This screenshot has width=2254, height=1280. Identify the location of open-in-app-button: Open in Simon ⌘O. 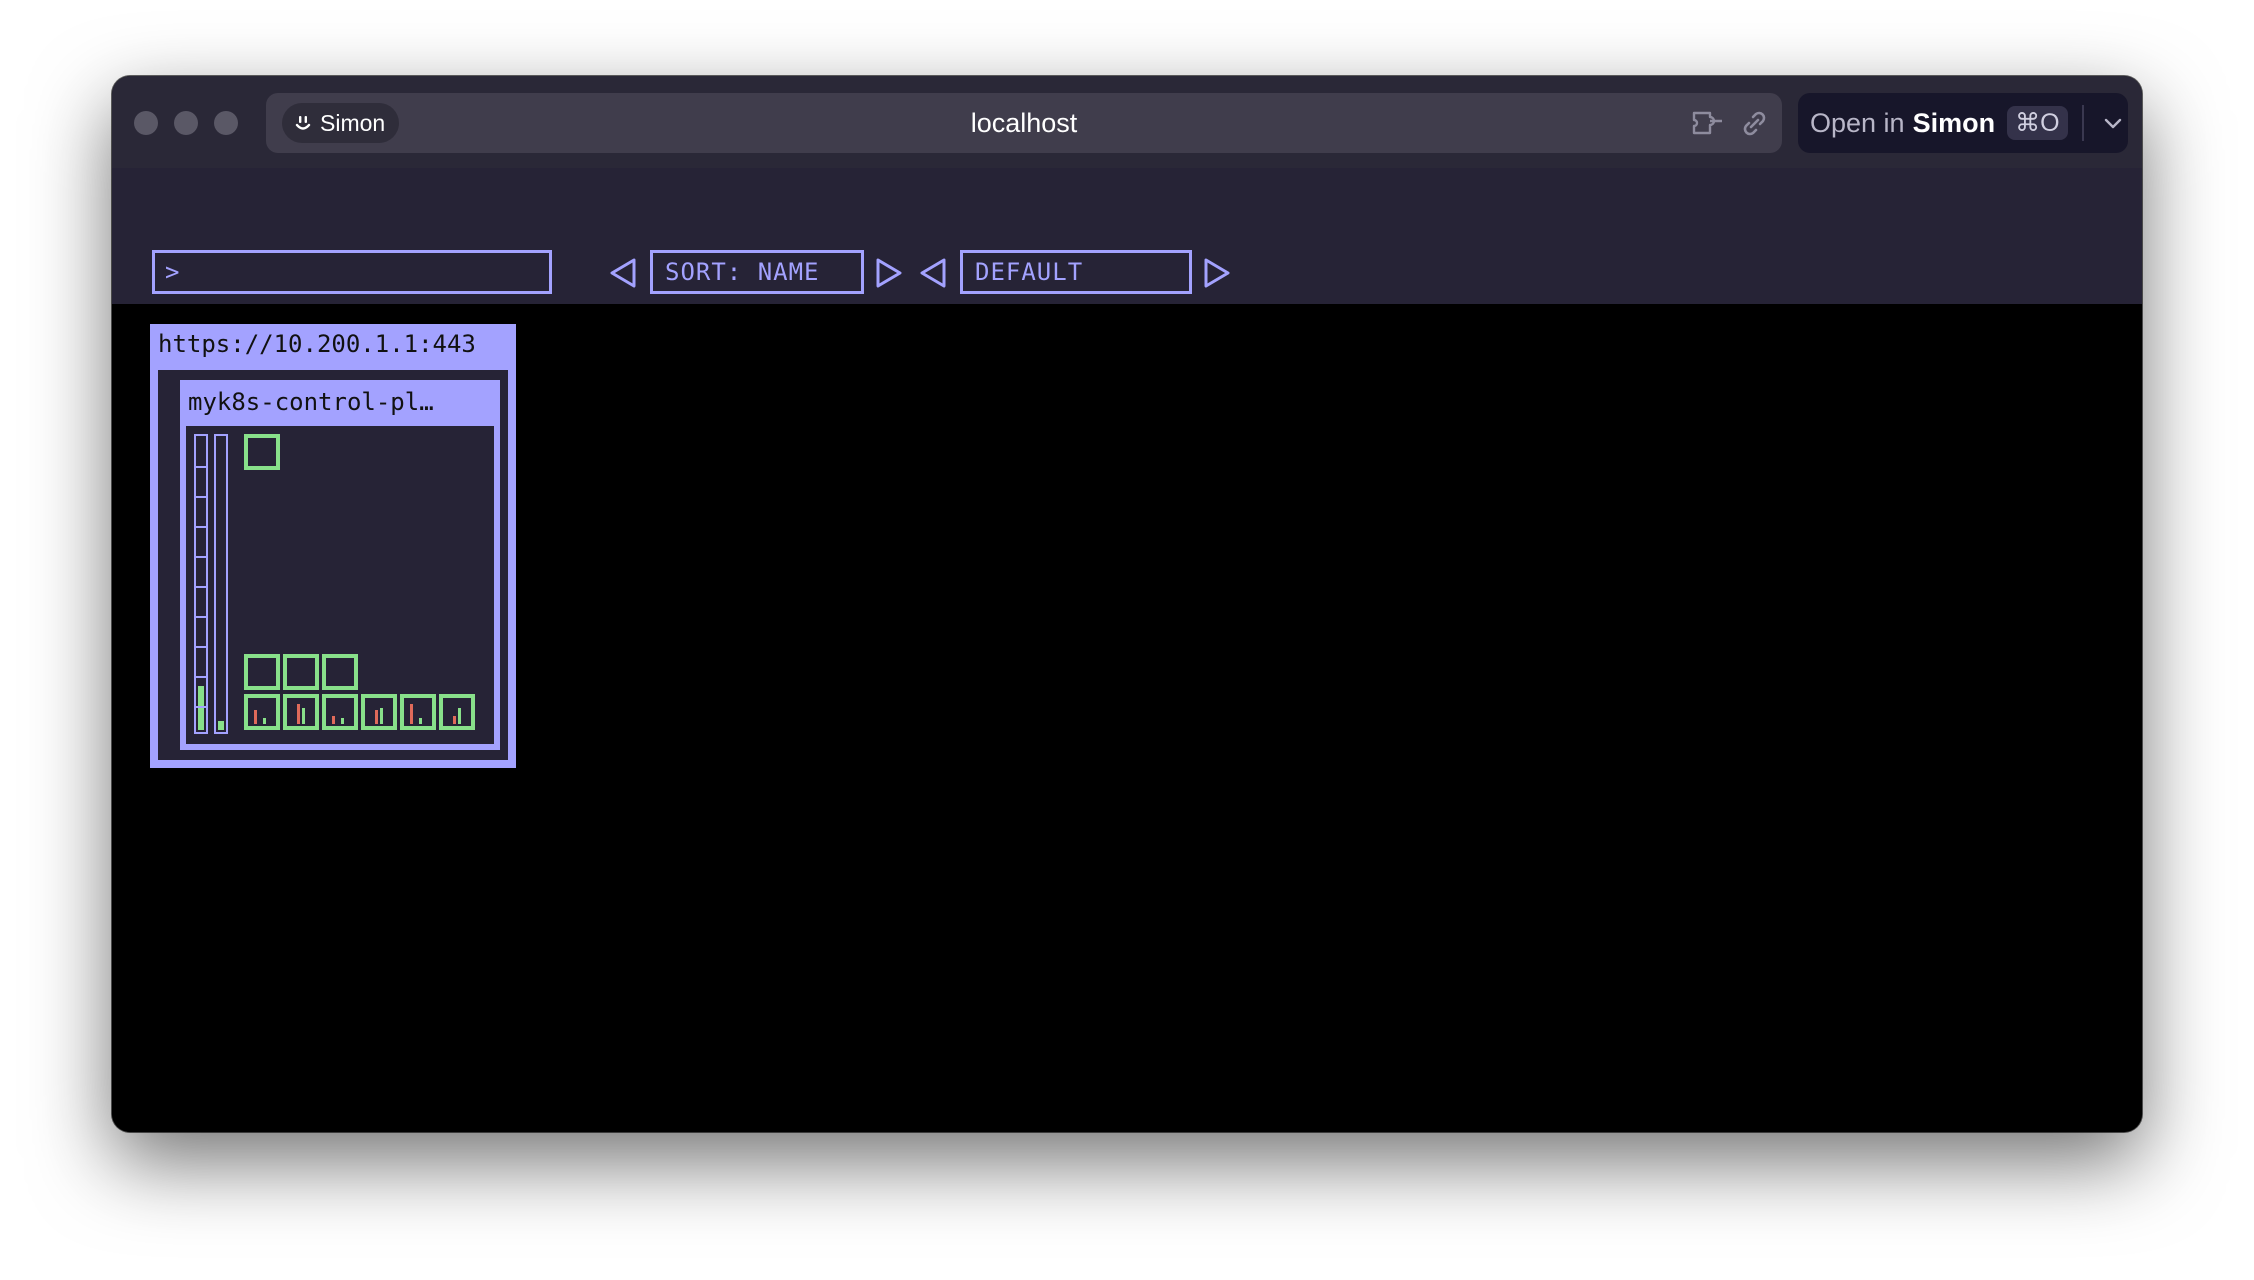
(1963, 123).